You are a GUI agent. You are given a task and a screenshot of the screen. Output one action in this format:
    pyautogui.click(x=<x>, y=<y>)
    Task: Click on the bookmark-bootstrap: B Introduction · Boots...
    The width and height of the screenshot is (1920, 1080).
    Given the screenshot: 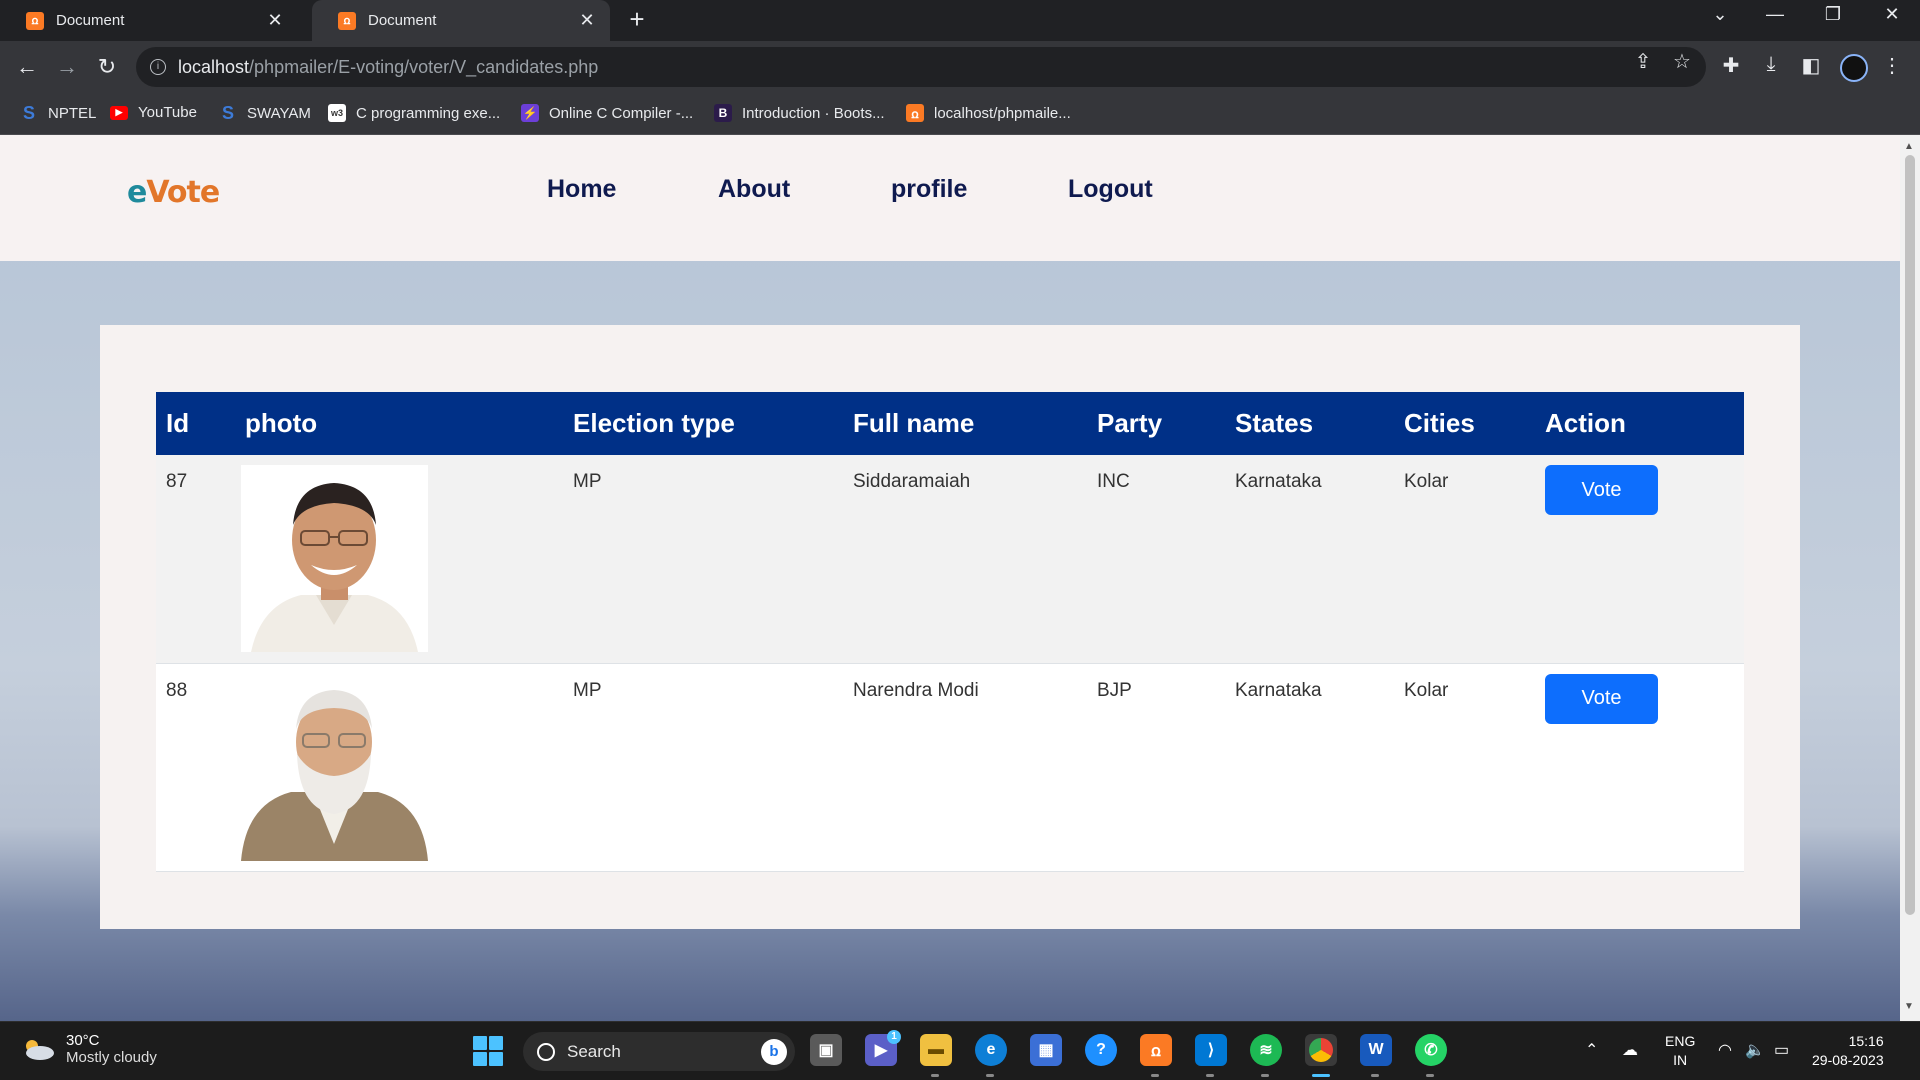 What is the action you would take?
    pyautogui.click(x=799, y=113)
    